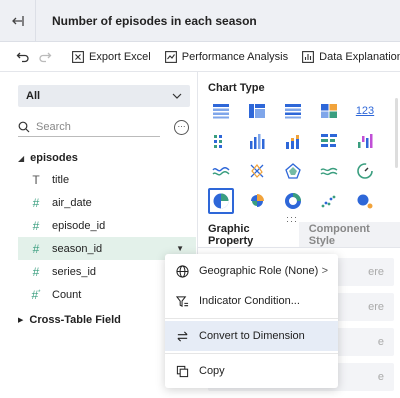  I want to click on filter-icon, so click(182, 301).